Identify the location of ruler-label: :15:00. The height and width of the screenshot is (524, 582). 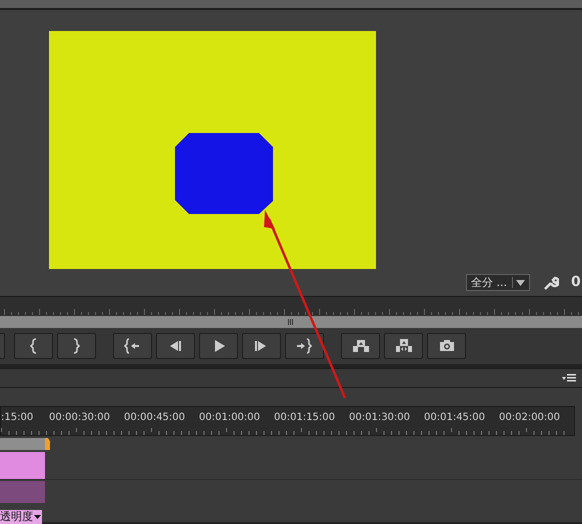
(17, 418).